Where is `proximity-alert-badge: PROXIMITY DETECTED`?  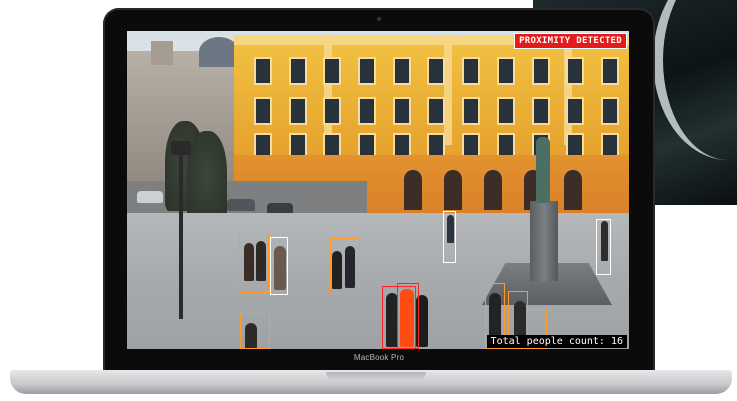
proximity-alert-badge: PROXIMITY DETECTED is located at coordinates (570, 41).